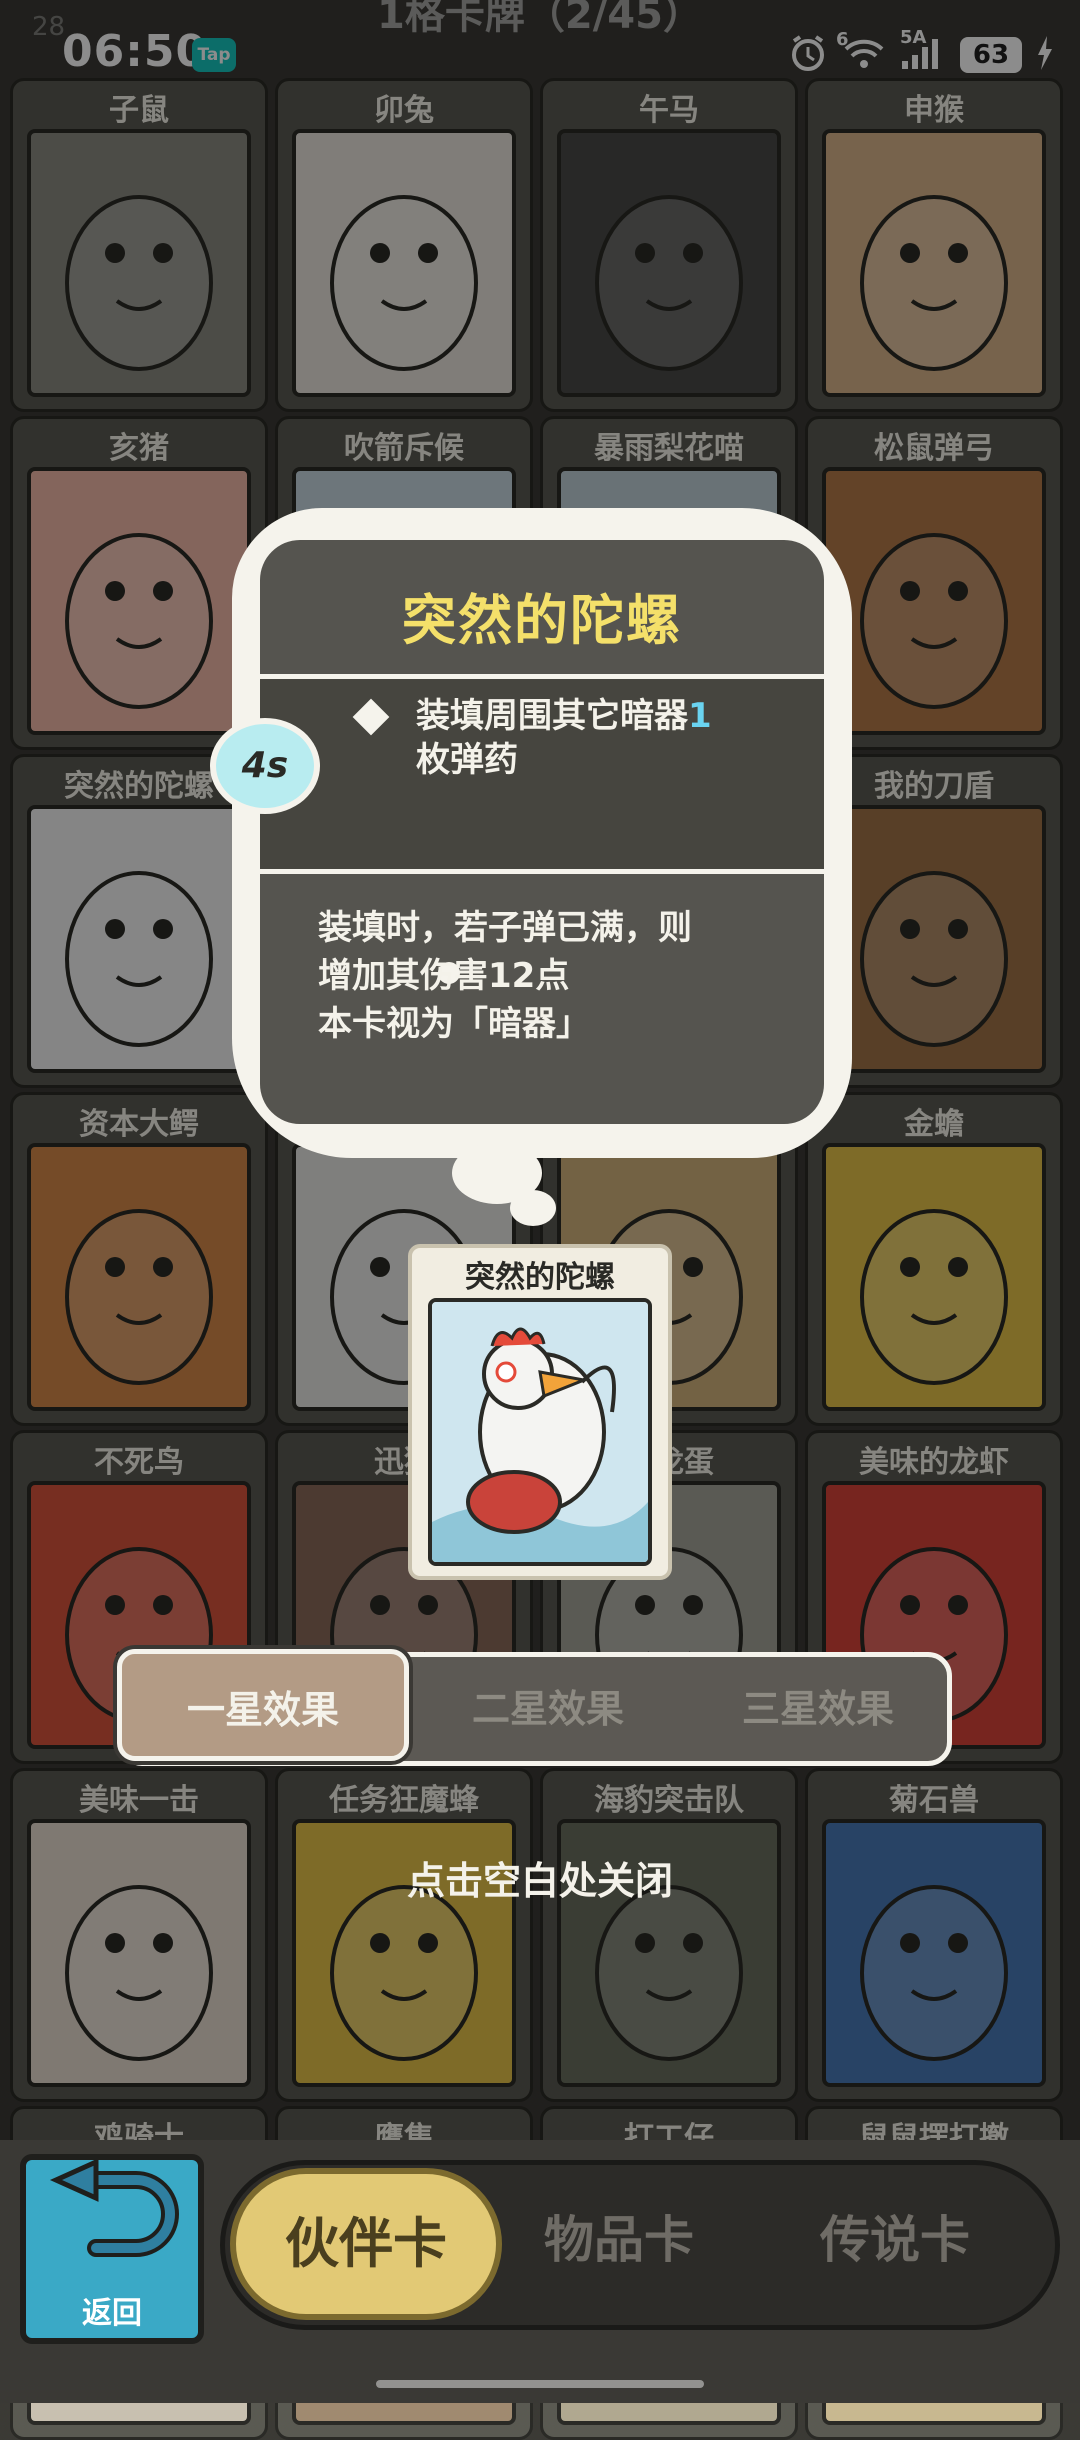 This screenshot has height=2440, width=1080. What do you see at coordinates (540, 2384) in the screenshot?
I see `home-indicator` at bounding box center [540, 2384].